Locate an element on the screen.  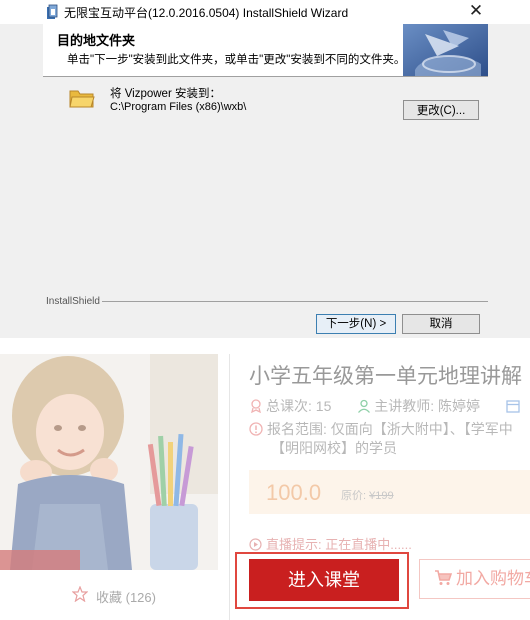
person-icon is located at coordinates (364, 406).